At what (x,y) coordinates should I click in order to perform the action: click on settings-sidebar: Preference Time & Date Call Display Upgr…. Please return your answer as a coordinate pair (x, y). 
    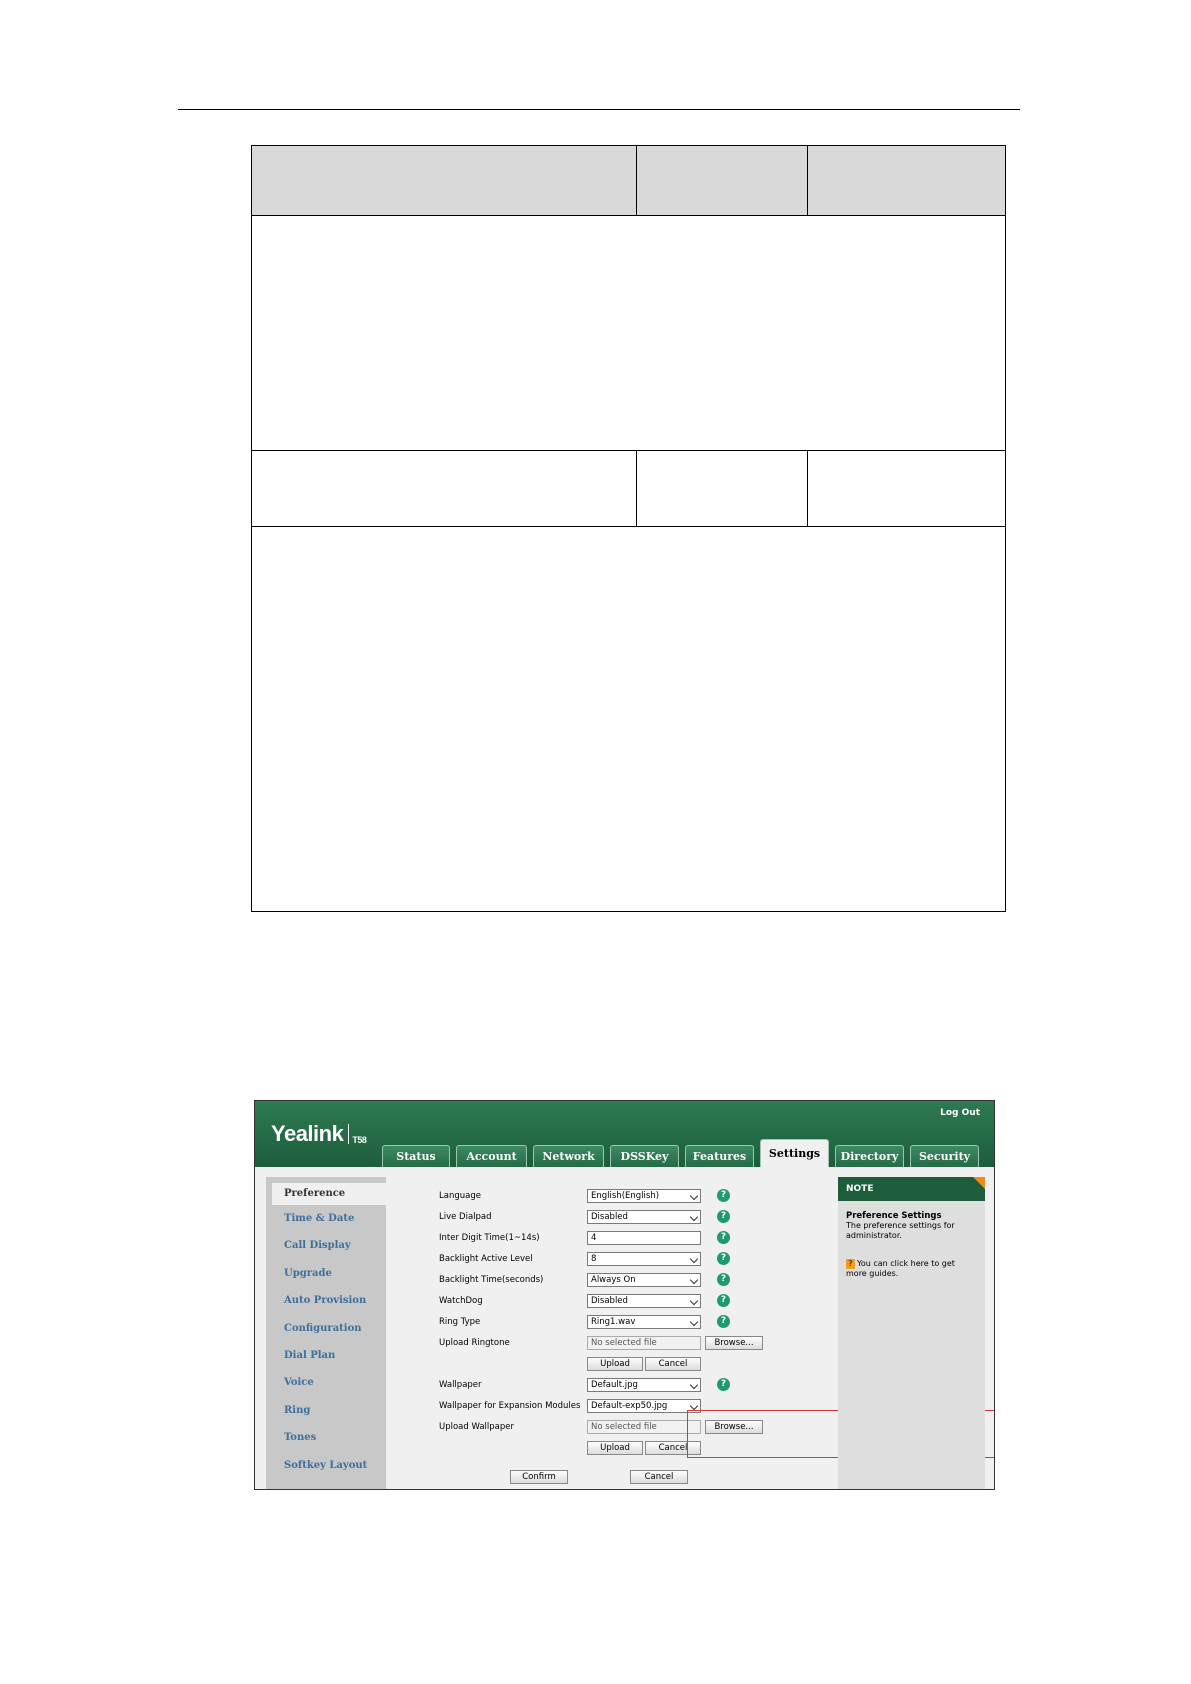
    Looking at the image, I should click on (326, 1333).